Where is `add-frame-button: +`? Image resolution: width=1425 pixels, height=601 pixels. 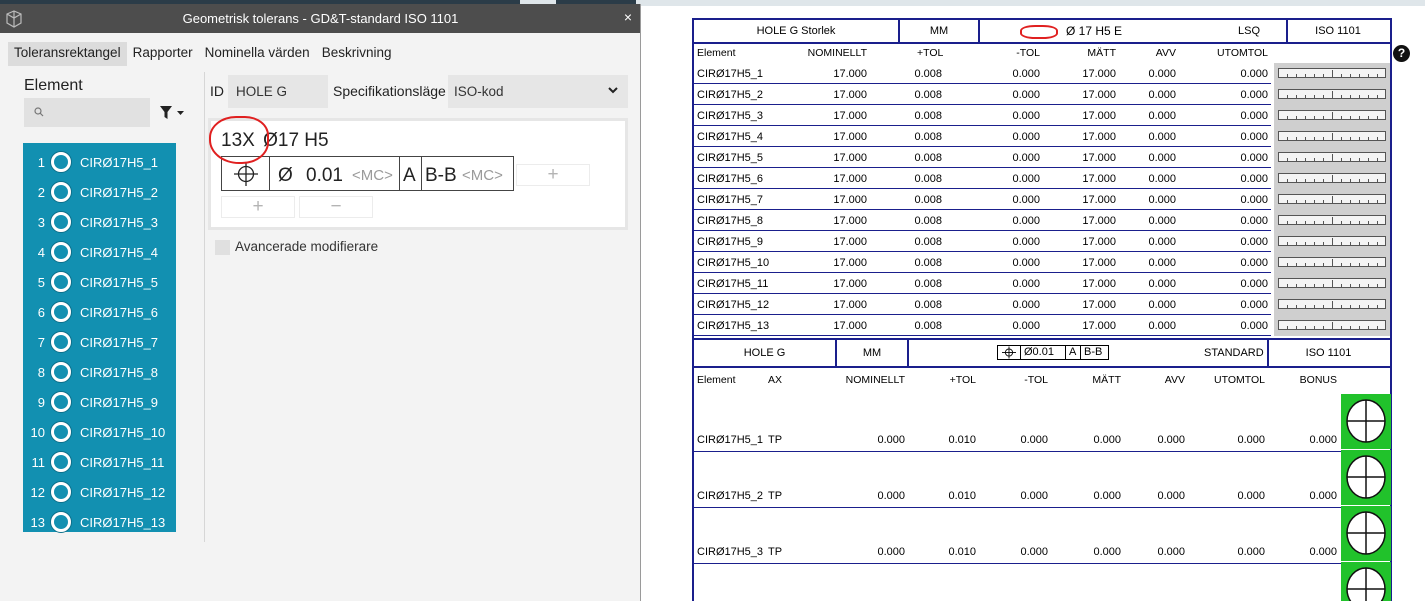 add-frame-button: + is located at coordinates (258, 207).